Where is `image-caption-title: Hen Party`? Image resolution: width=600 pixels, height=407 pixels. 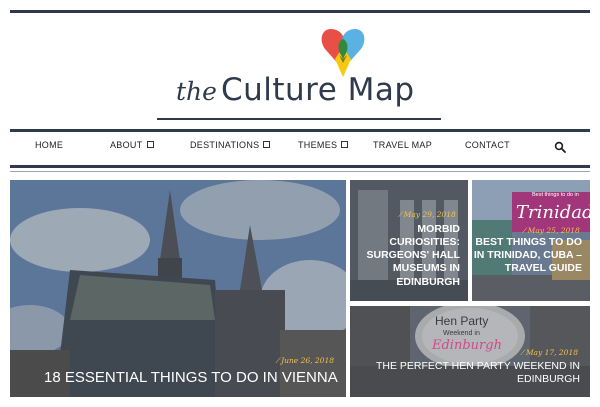
image-caption-title: Hen Party is located at coordinates (462, 321).